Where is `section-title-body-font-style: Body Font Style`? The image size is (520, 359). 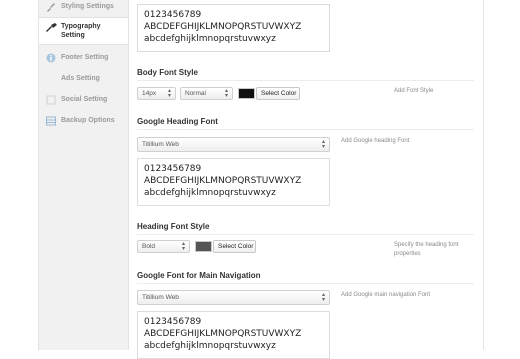 section-title-body-font-style: Body Font Style is located at coordinates (167, 72).